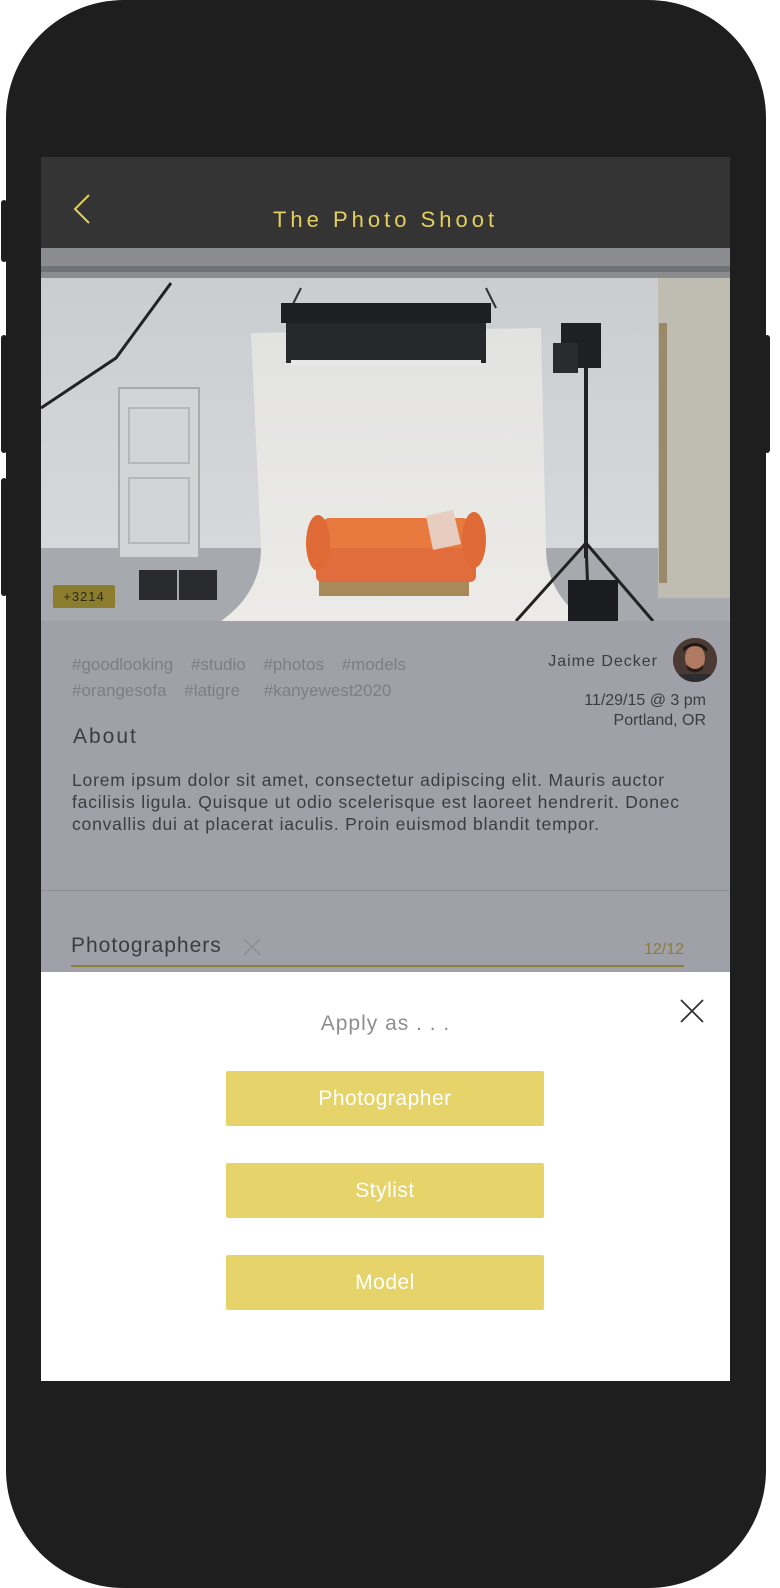  What do you see at coordinates (218, 664) in the screenshot?
I see `tag: #studio` at bounding box center [218, 664].